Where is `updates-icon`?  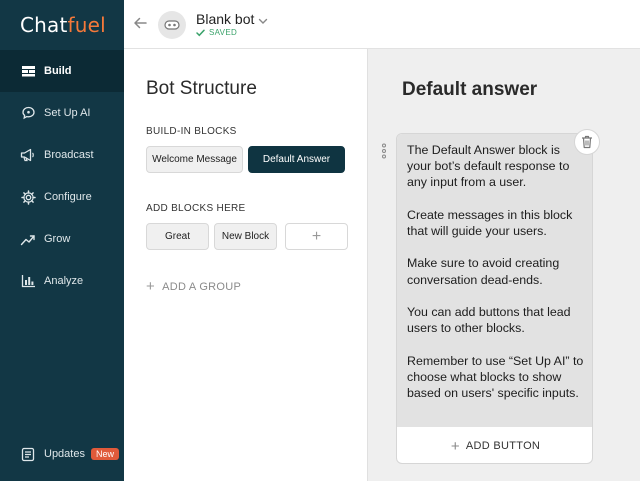
updates-icon is located at coordinates (28, 454).